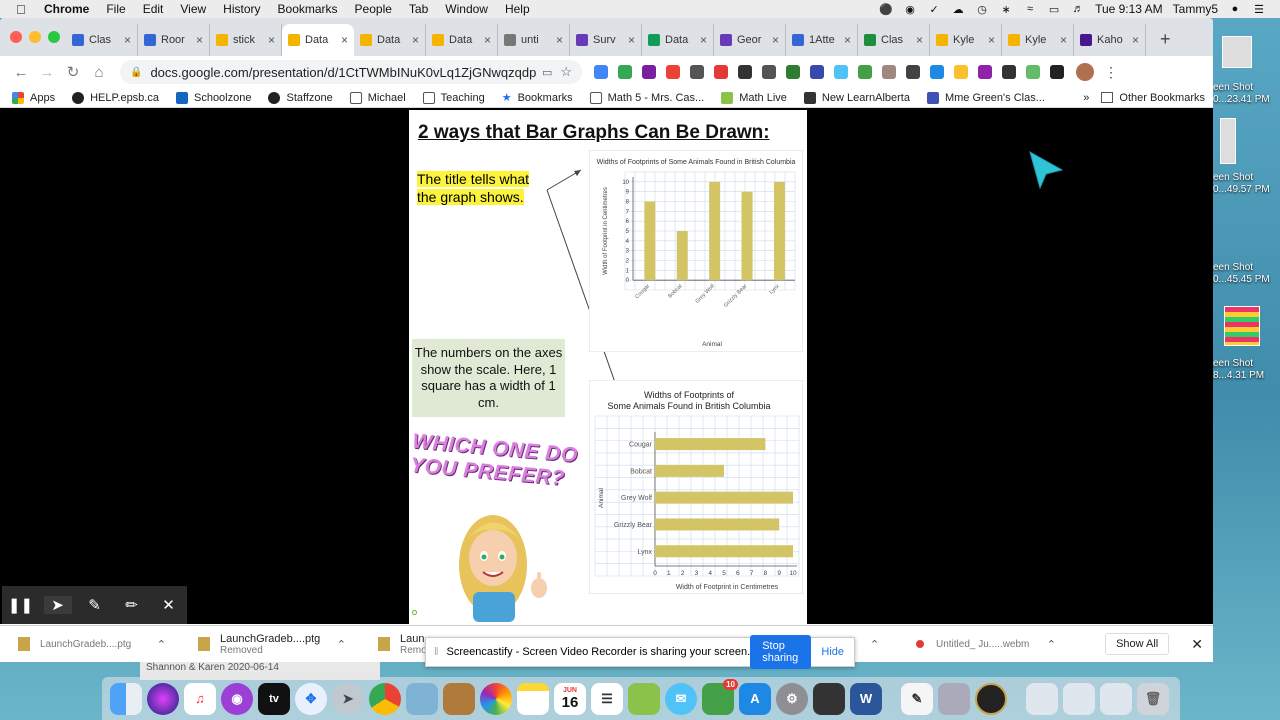  Describe the element at coordinates (47, 72) in the screenshot. I see `forward-arrow-icon: →` at that location.